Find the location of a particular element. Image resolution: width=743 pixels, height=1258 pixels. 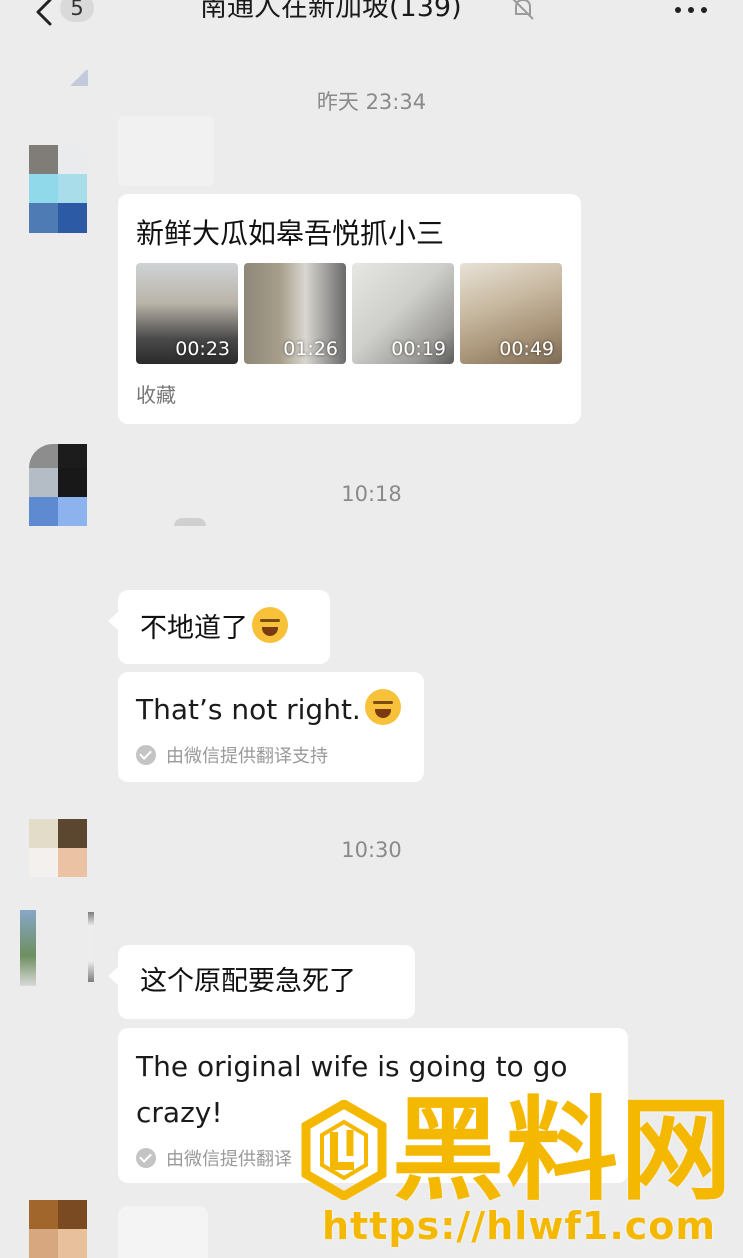

message-content: 不地道了 is located at coordinates (214, 628).